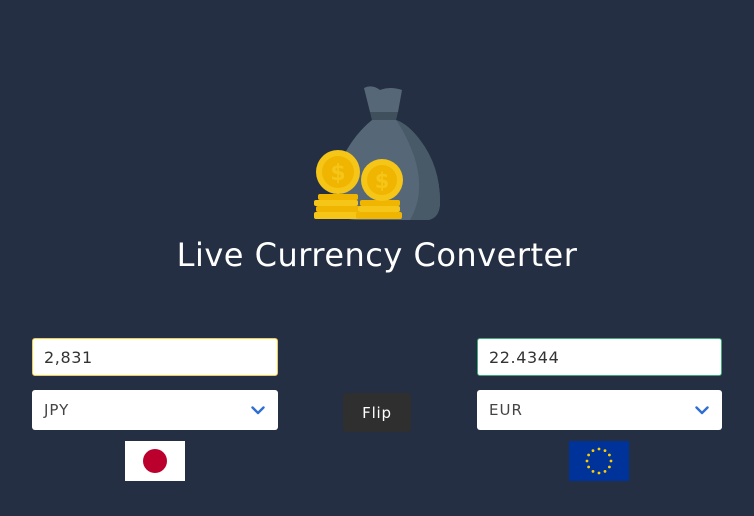 This screenshot has height=516, width=754. What do you see at coordinates (599, 357) in the screenshot?
I see `to-amount-input` at bounding box center [599, 357].